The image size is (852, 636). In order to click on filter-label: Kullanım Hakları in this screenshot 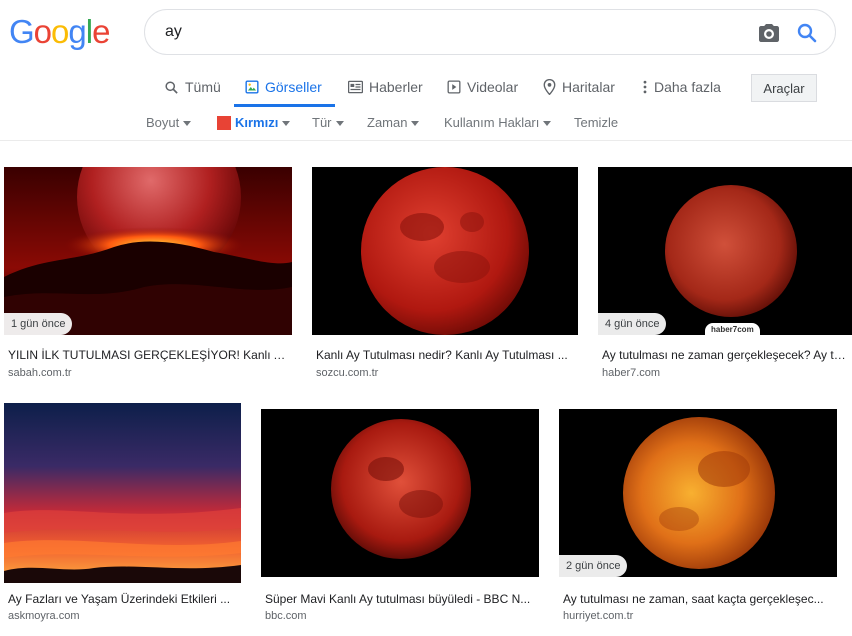, I will do `click(492, 122)`.